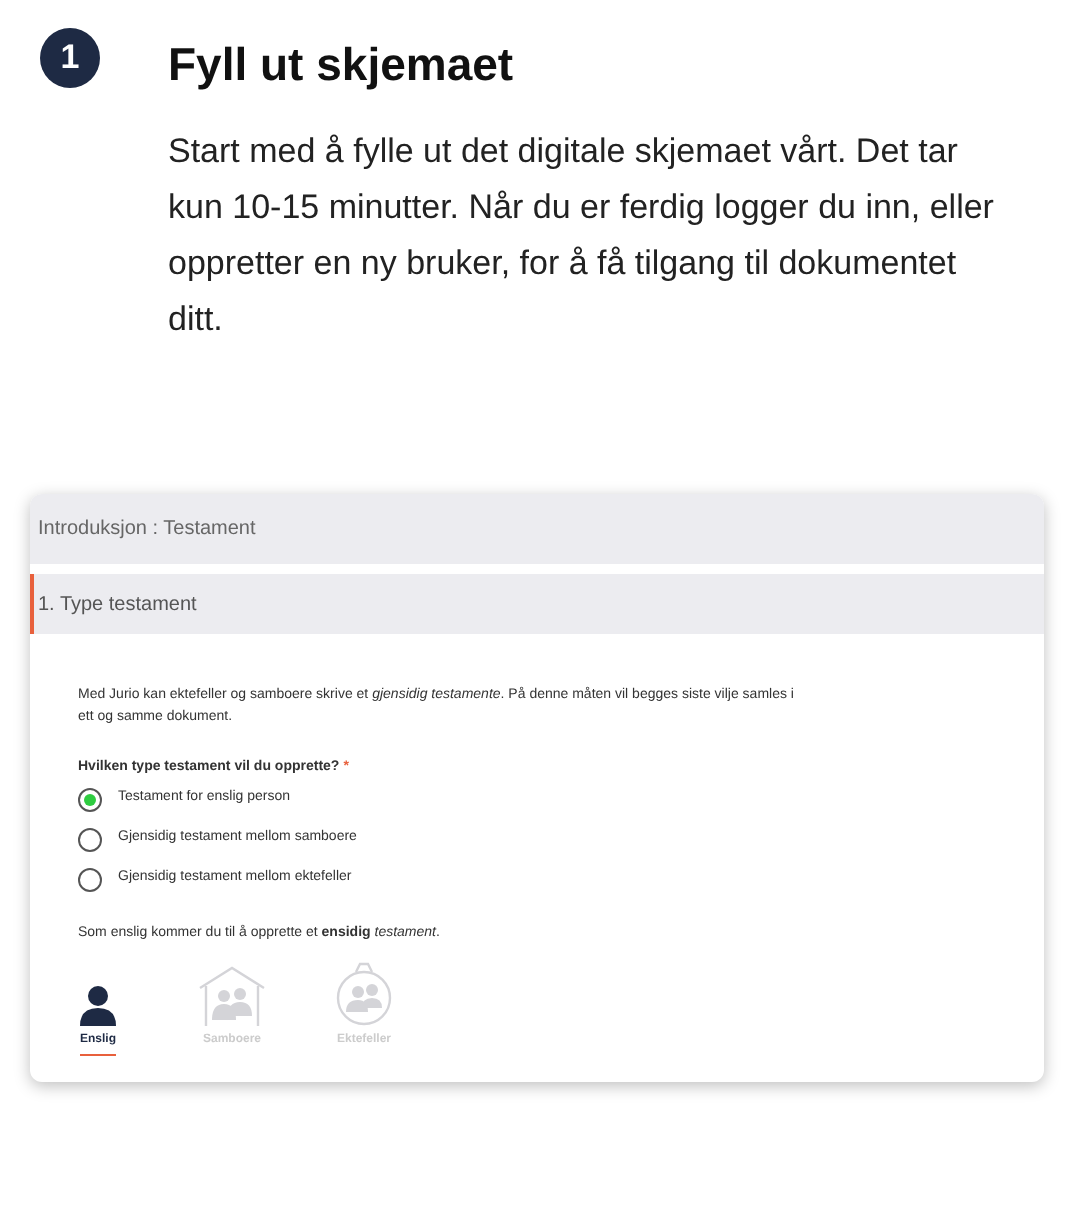 Image resolution: width=1084 pixels, height=1210 pixels. What do you see at coordinates (70, 58) in the screenshot?
I see `step-number: 1` at bounding box center [70, 58].